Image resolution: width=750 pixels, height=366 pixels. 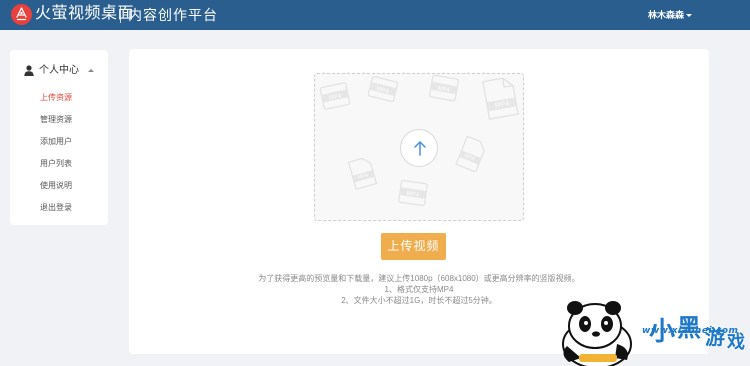 What do you see at coordinates (21, 14) in the screenshot?
I see `app-logo-icon` at bounding box center [21, 14].